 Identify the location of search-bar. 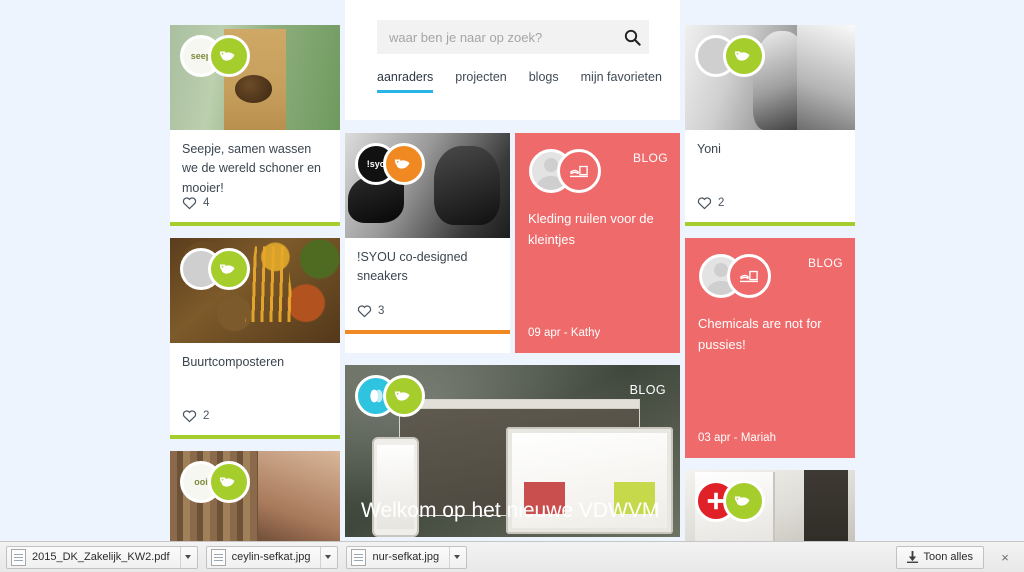
(513, 37).